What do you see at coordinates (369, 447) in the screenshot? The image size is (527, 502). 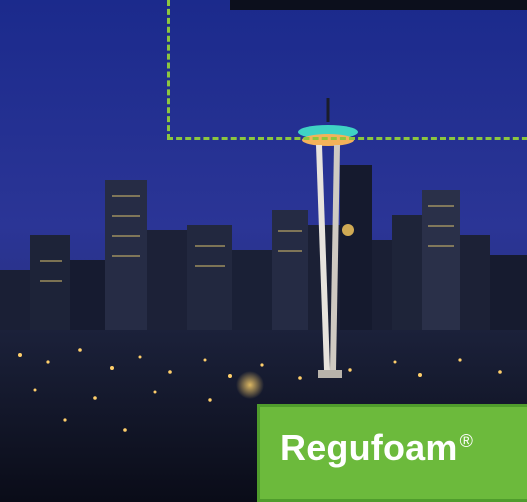 I see `brand-name: Regufoam` at bounding box center [369, 447].